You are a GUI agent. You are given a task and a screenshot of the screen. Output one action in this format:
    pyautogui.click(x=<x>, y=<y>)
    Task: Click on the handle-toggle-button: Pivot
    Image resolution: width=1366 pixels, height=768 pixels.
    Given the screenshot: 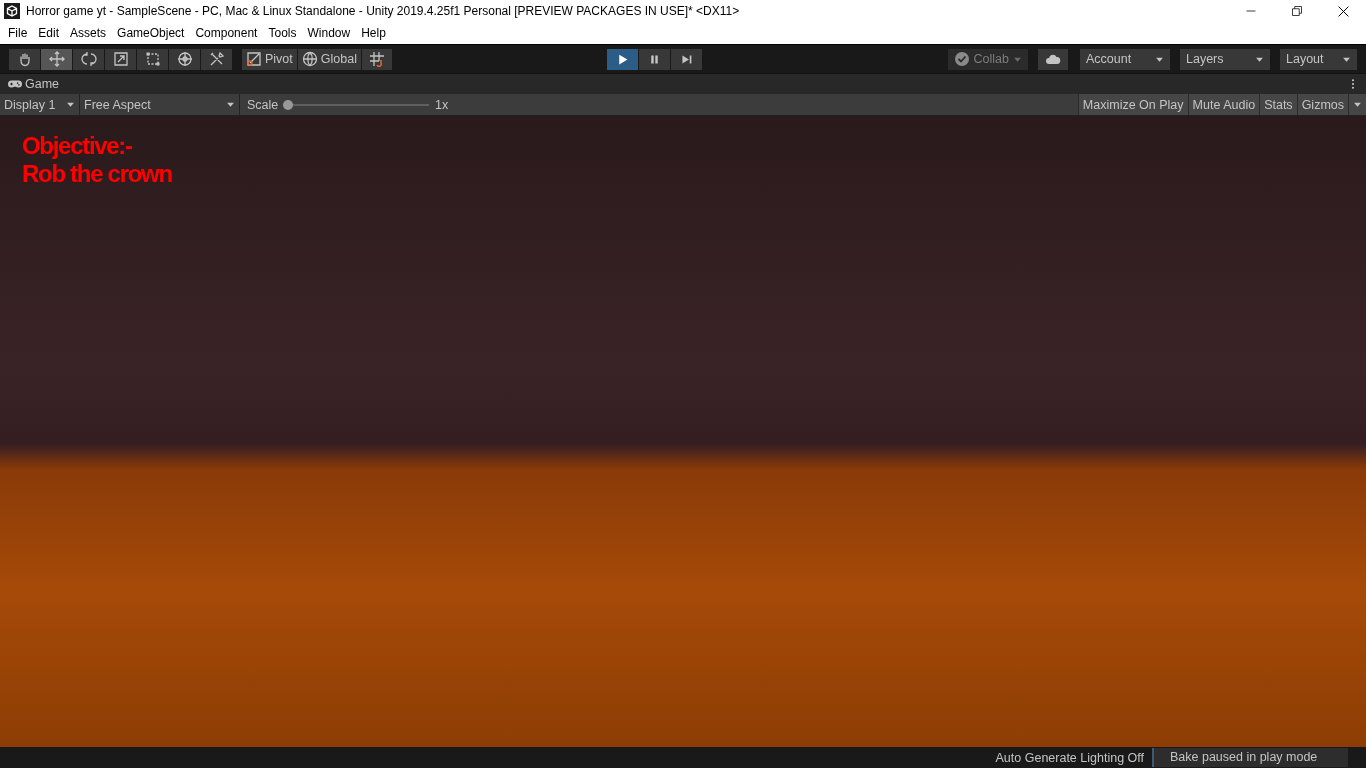 What is the action you would take?
    pyautogui.click(x=269, y=59)
    